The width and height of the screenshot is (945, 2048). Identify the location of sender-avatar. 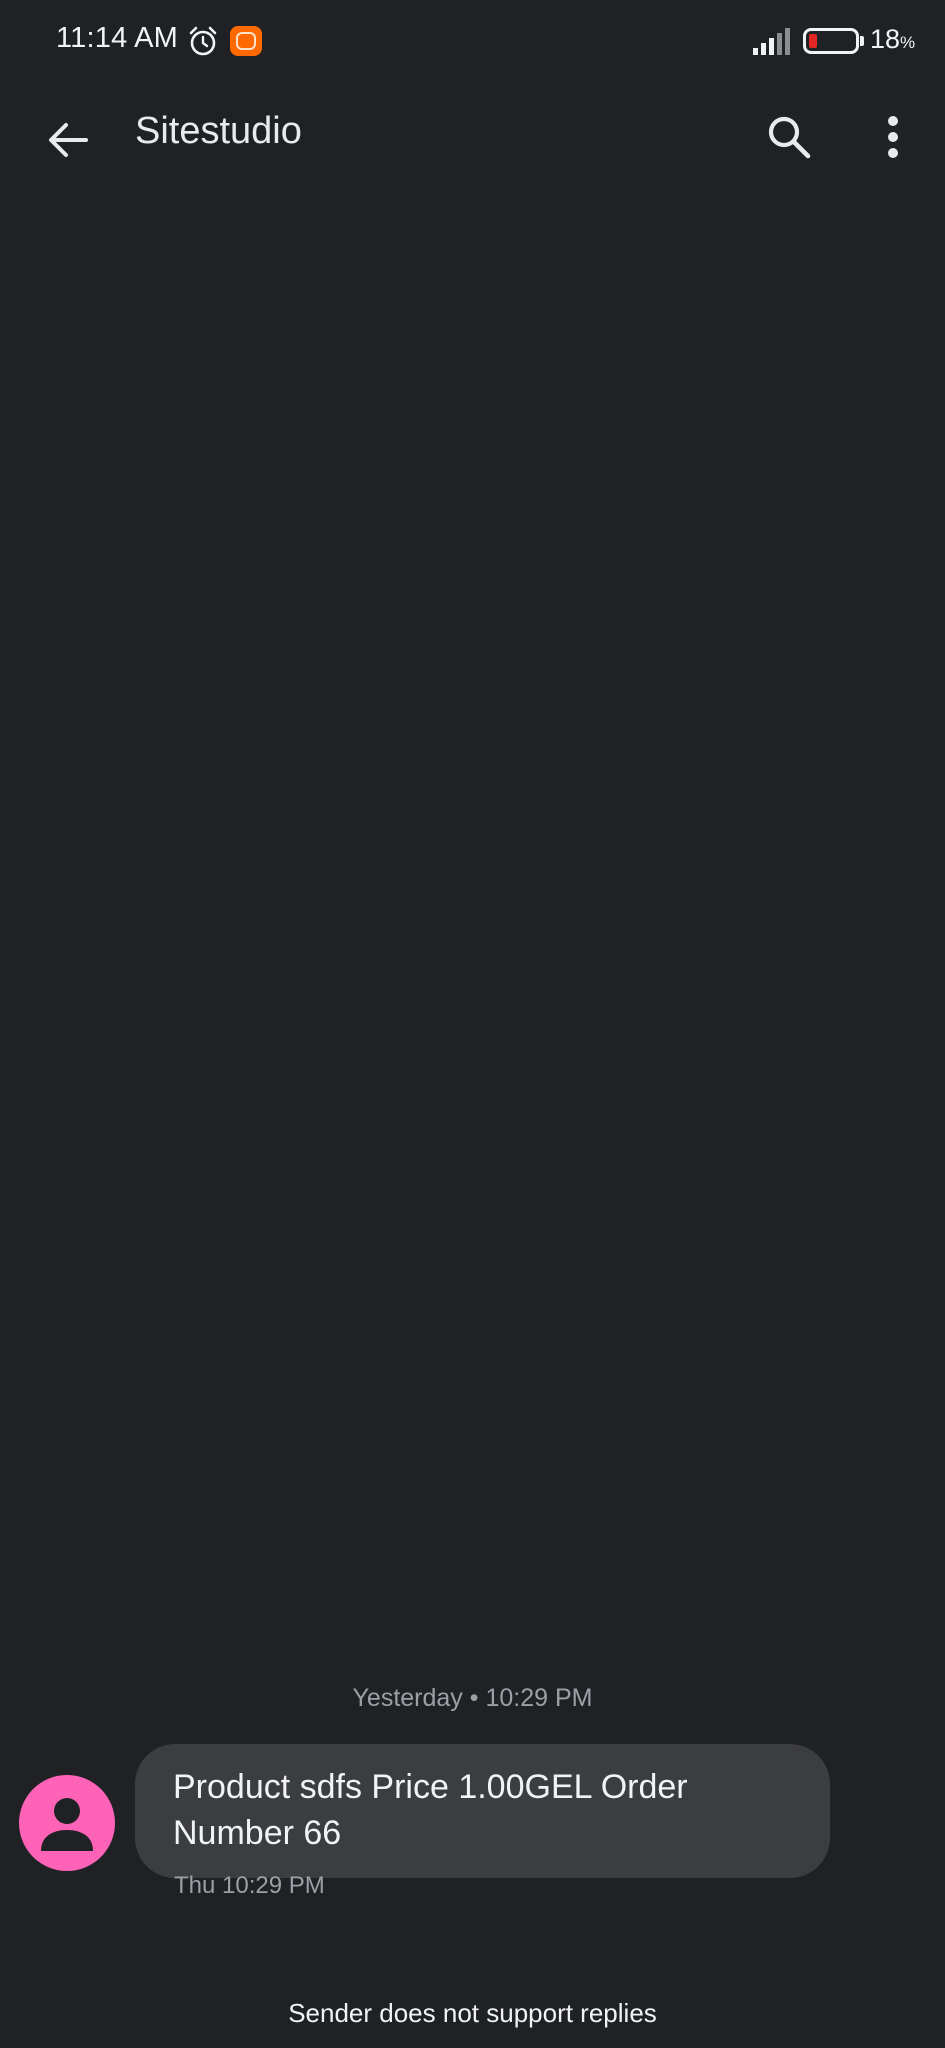
(67, 1823).